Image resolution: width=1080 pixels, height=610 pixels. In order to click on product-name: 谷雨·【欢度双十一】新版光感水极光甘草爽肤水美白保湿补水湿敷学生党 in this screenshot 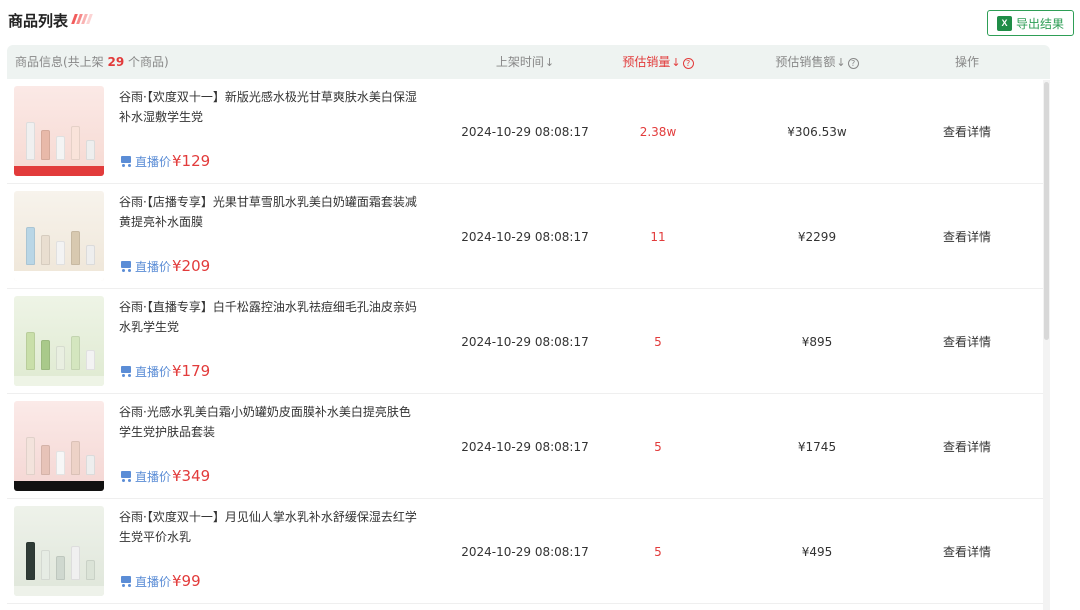, I will do `click(269, 107)`.